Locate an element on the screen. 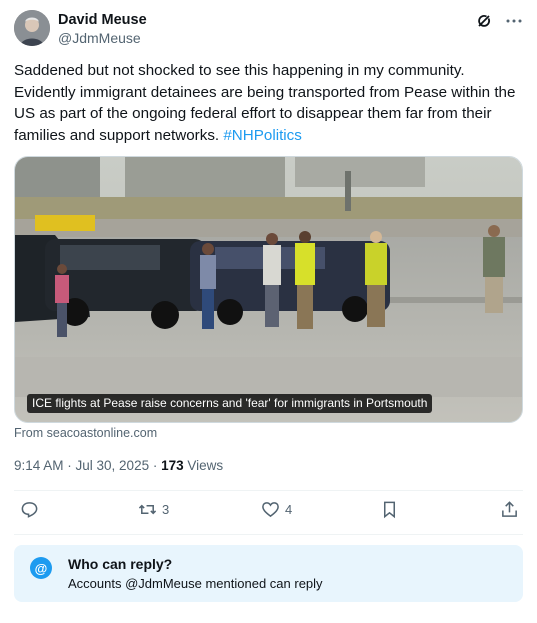 The image size is (537, 623). reply-button is located at coordinates (32, 509).